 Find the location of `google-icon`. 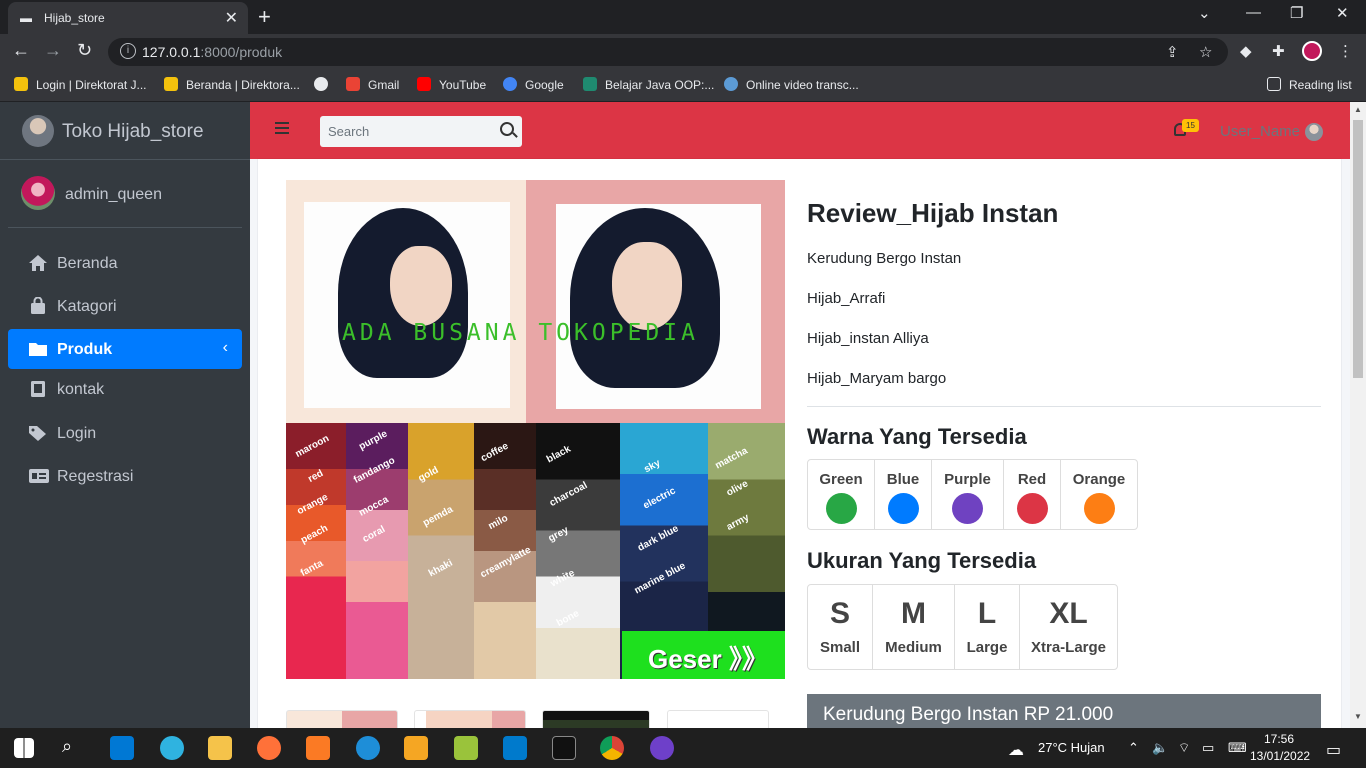

google-icon is located at coordinates (510, 84).